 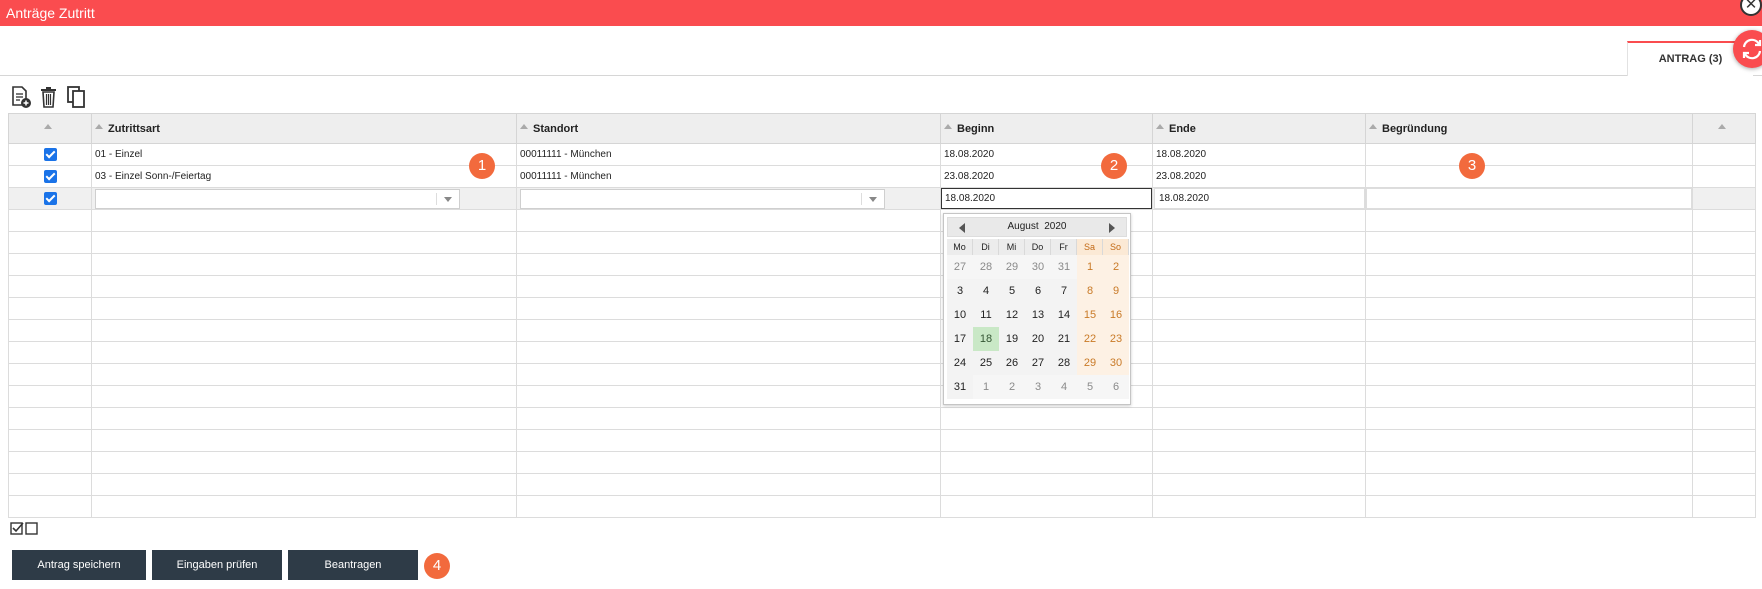 I want to click on beginn-date-input: 18.08.2020, so click(x=1046, y=198).